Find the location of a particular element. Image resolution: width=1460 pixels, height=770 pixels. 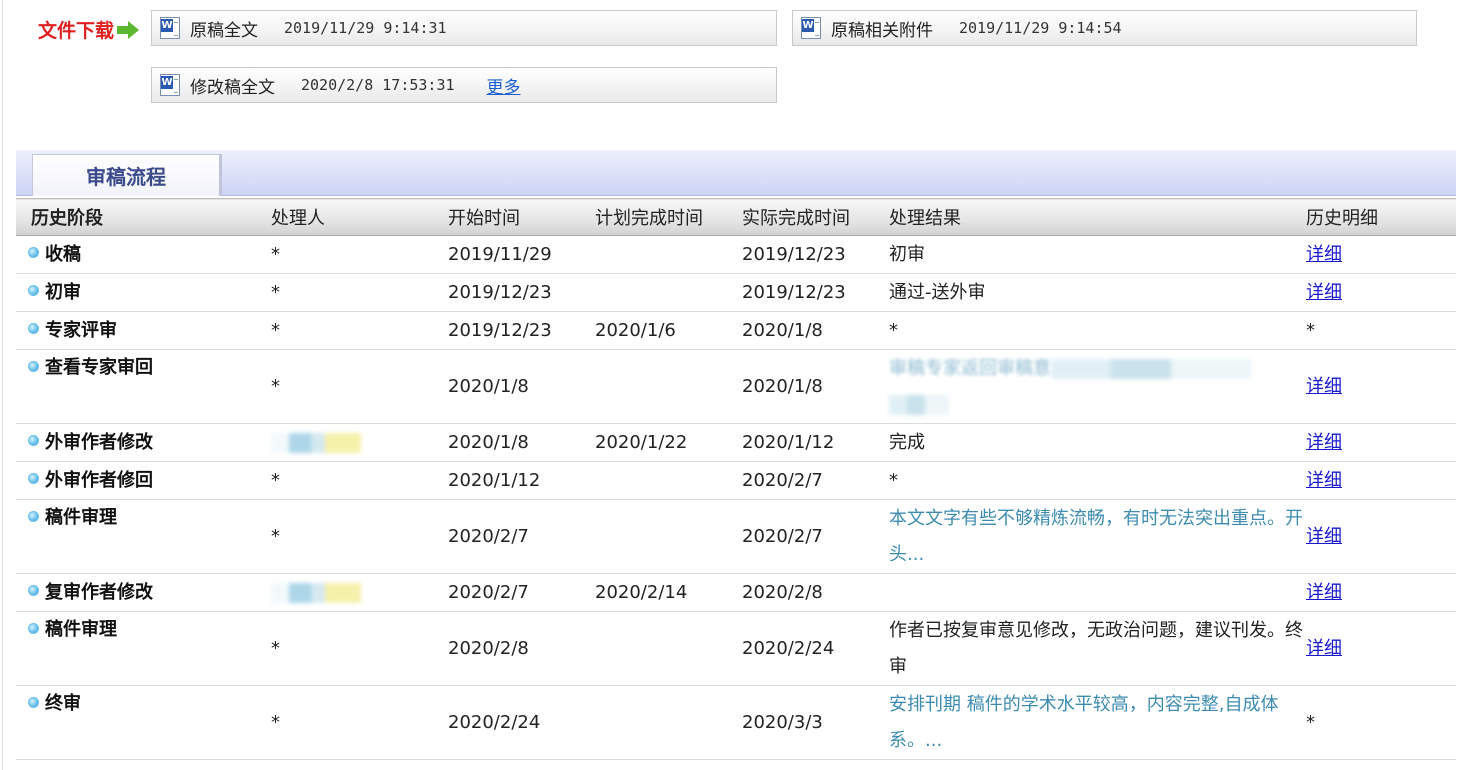

result-cell: 初审 is located at coordinates (1097, 254).